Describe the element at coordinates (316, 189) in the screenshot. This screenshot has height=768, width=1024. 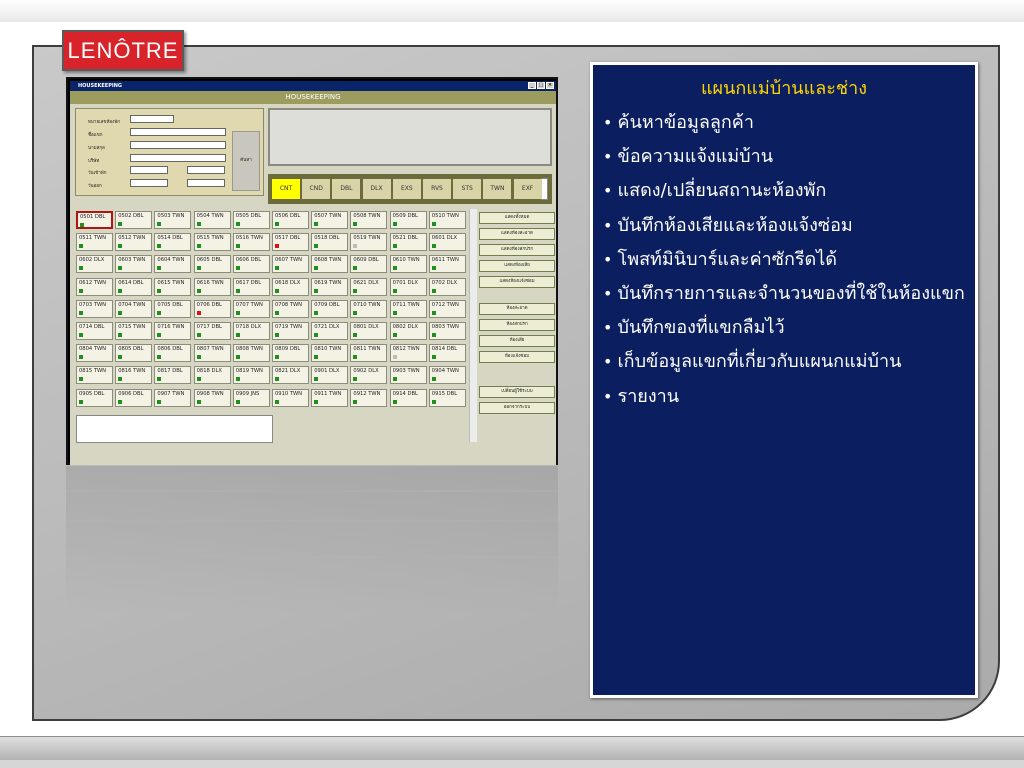
I see `filter-cnd: CND` at that location.